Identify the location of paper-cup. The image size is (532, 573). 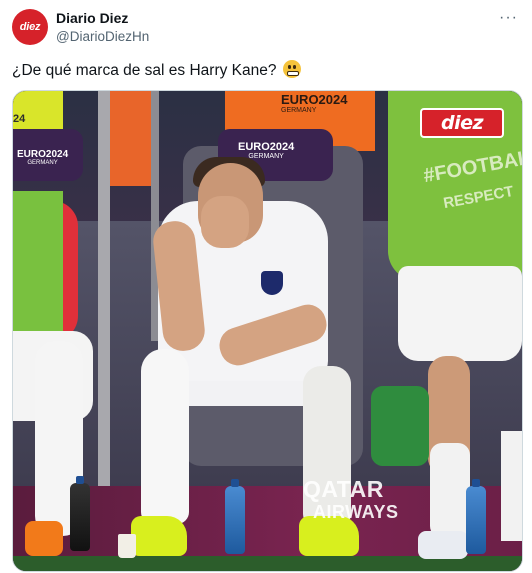
(127, 546).